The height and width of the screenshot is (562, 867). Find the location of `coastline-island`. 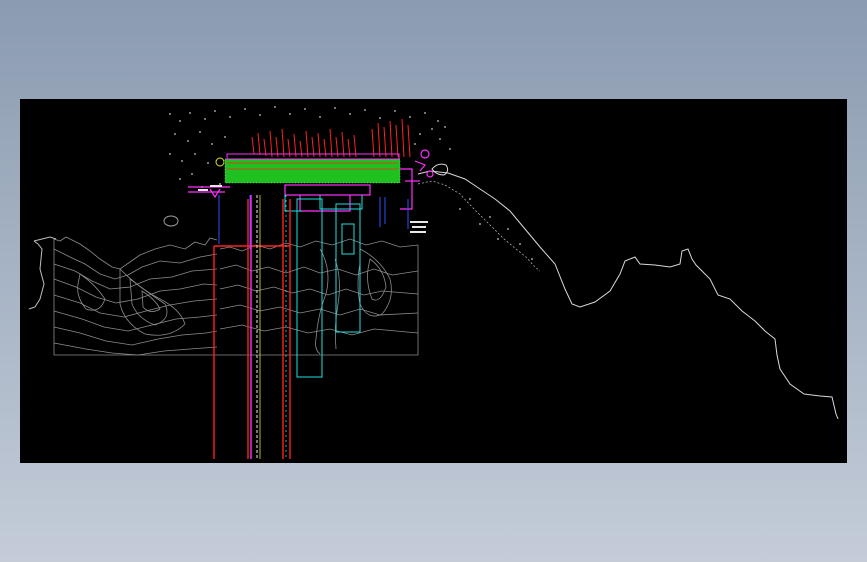

coastline-island is located at coordinates (440, 169).